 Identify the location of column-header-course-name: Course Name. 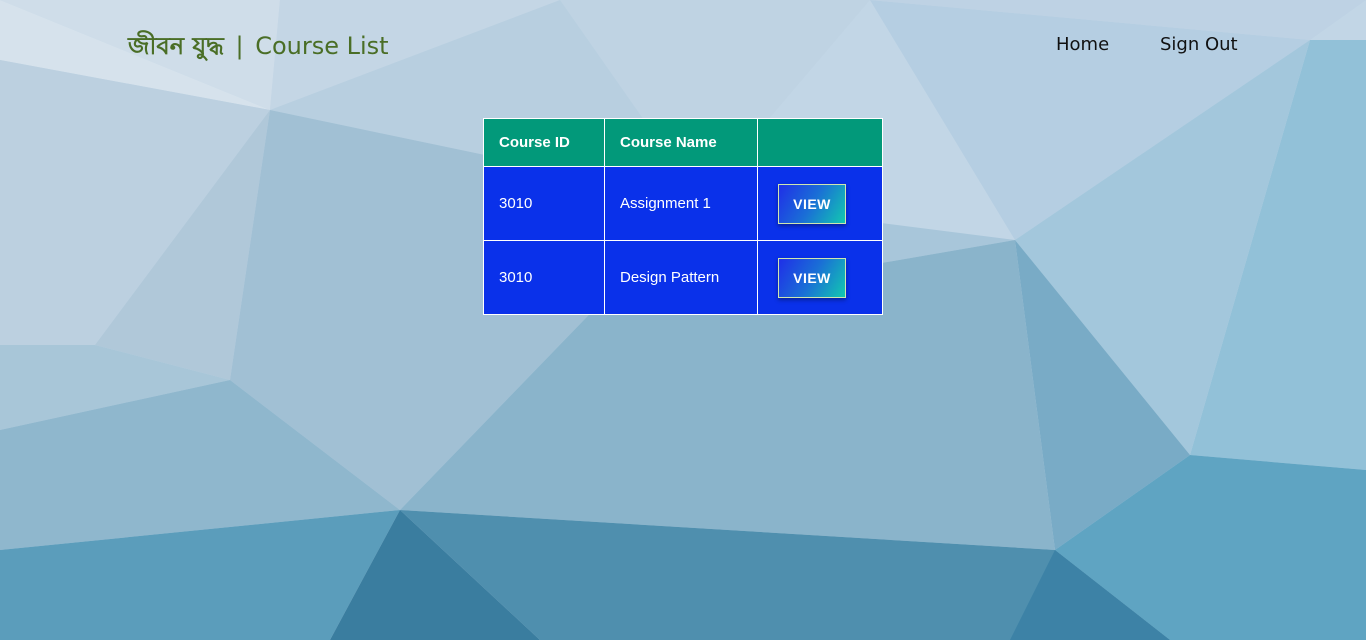
(681, 142).